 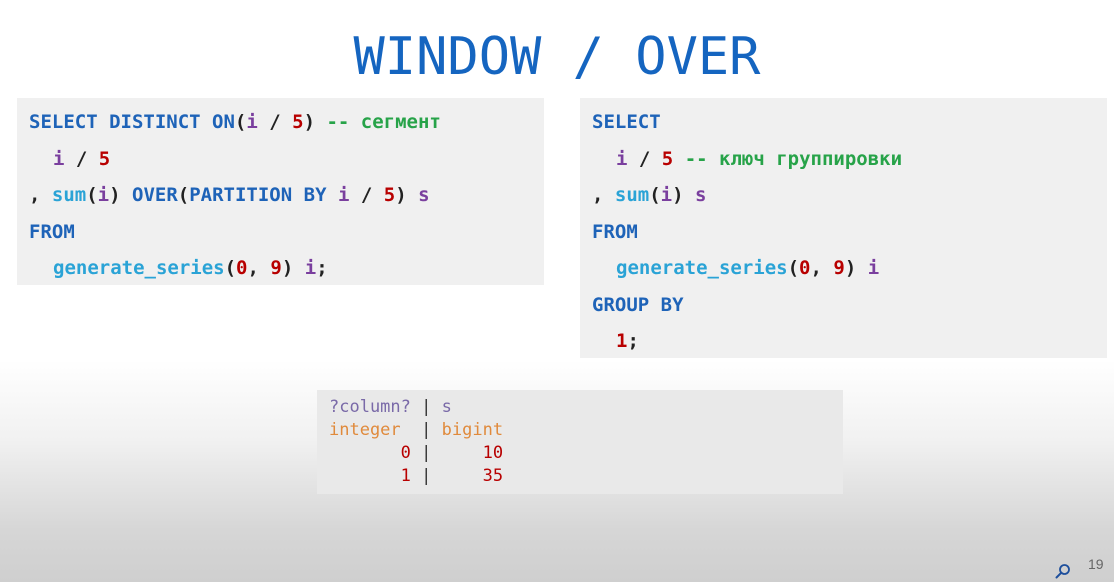 What do you see at coordinates (586, 407) in the screenshot?
I see `result-header-row: ?column? | s` at bounding box center [586, 407].